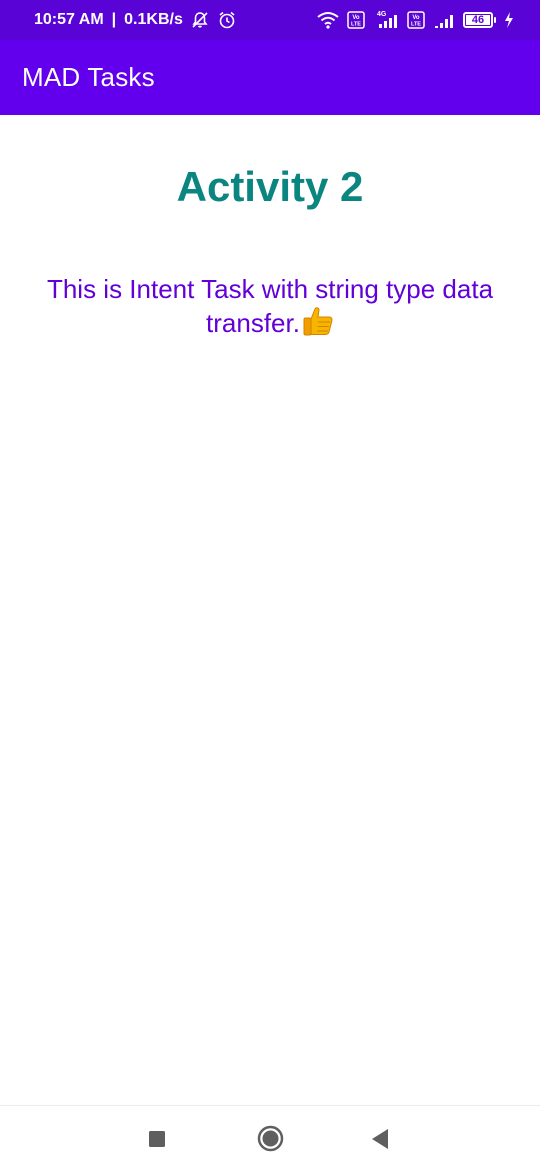 Image resolution: width=540 pixels, height=1170 pixels. I want to click on alarm-icon, so click(227, 20).